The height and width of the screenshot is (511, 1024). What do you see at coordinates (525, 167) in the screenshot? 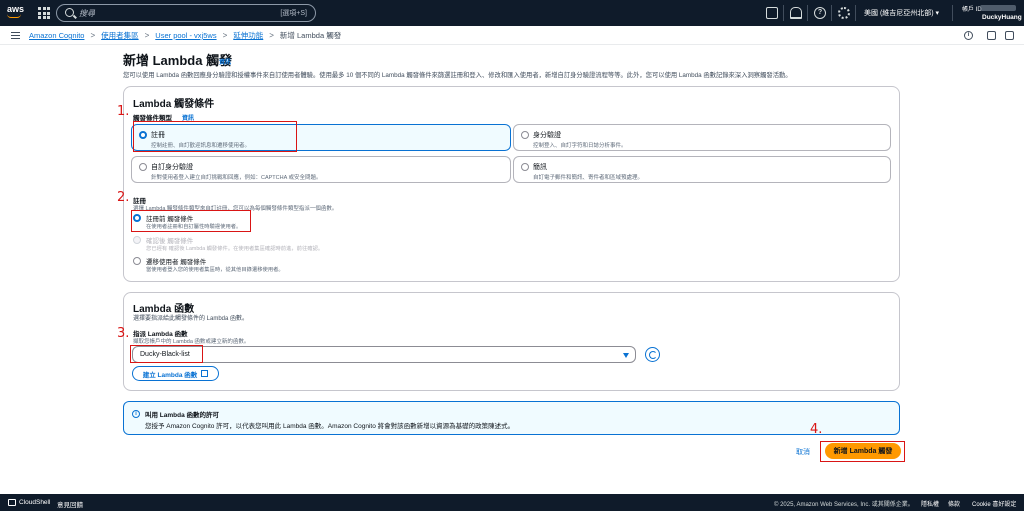
I see `radio-messaging` at bounding box center [525, 167].